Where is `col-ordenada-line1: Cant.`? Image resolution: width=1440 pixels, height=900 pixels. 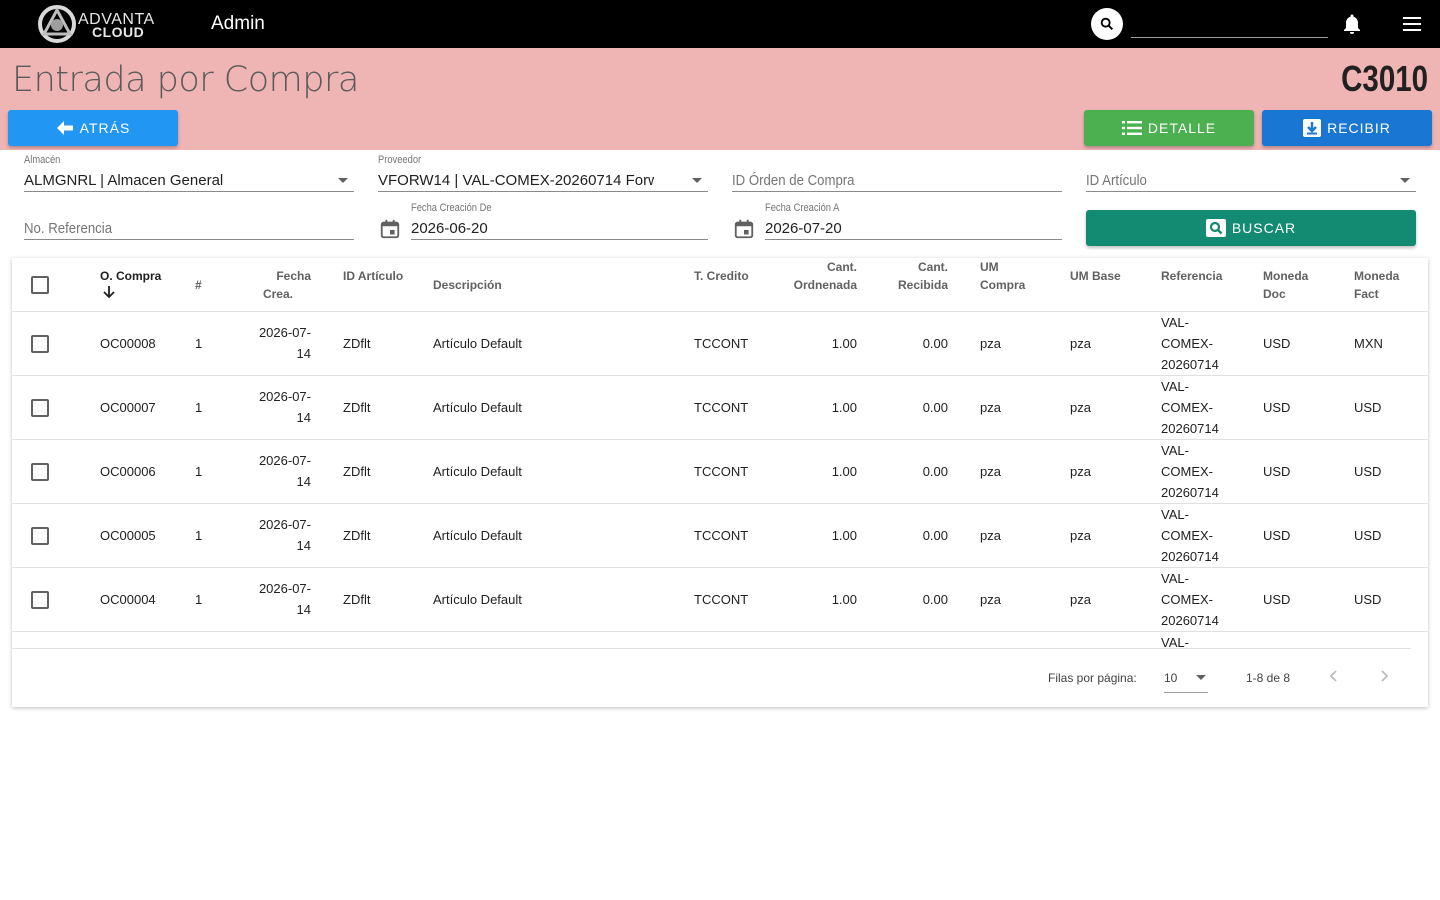
col-ordenada-line1: Cant. is located at coordinates (842, 267).